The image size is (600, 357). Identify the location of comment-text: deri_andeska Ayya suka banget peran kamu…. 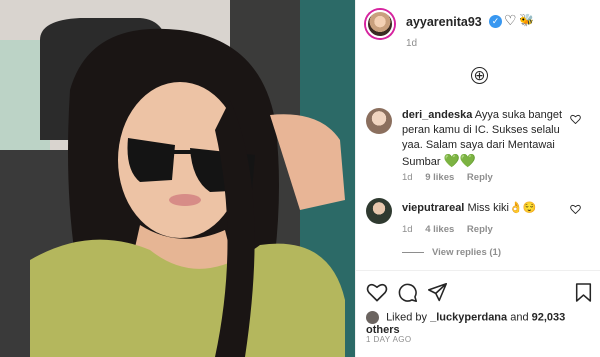
(487, 139).